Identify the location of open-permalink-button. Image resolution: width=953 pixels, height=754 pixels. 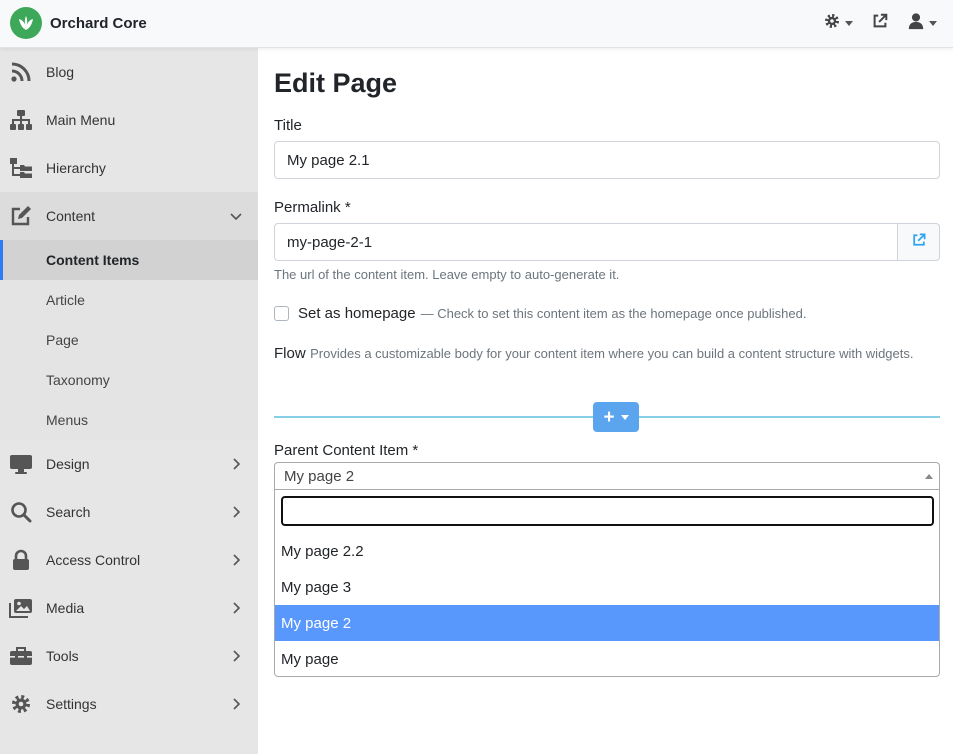
(919, 242).